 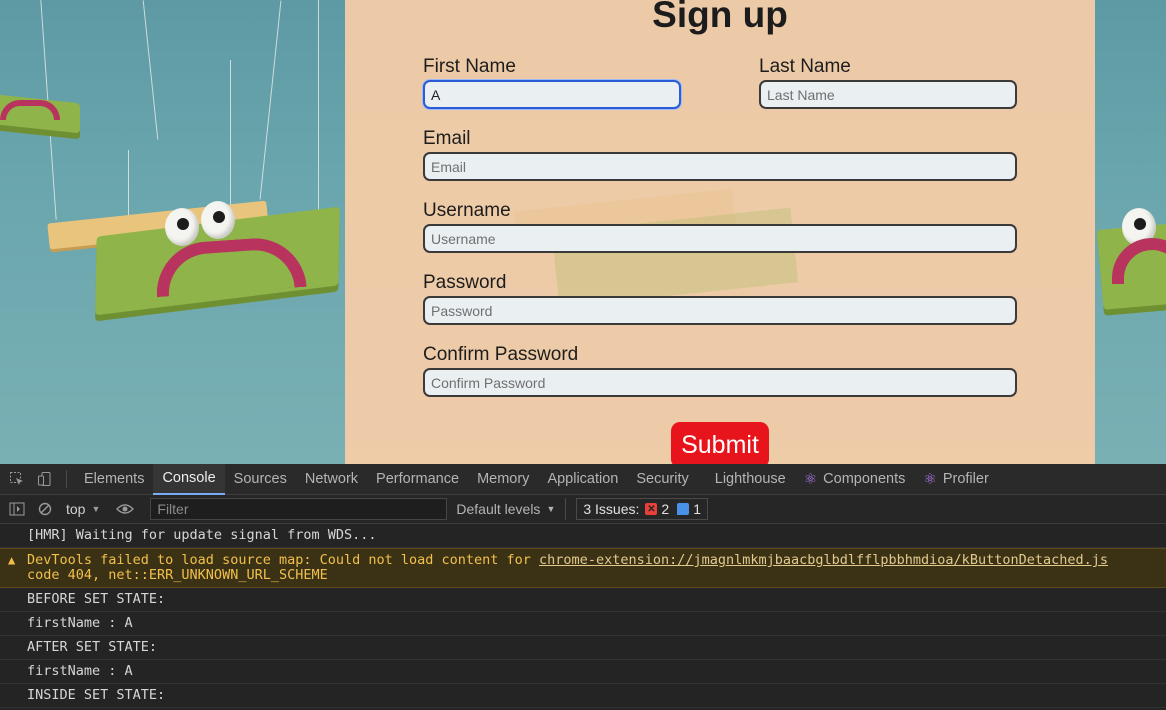 I want to click on tab-label: Sources, so click(x=260, y=479).